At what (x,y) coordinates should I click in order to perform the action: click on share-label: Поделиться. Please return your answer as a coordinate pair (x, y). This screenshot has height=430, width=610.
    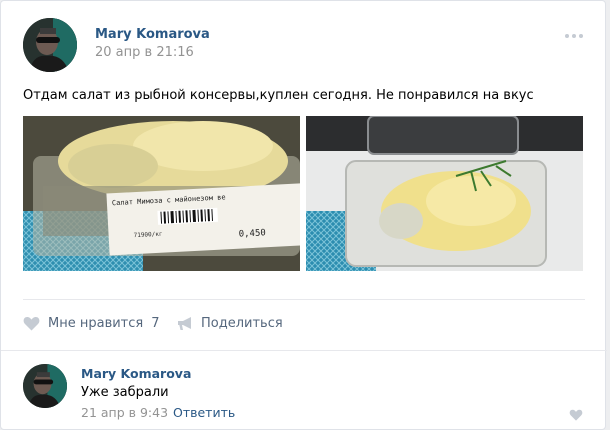
    Looking at the image, I should click on (242, 323).